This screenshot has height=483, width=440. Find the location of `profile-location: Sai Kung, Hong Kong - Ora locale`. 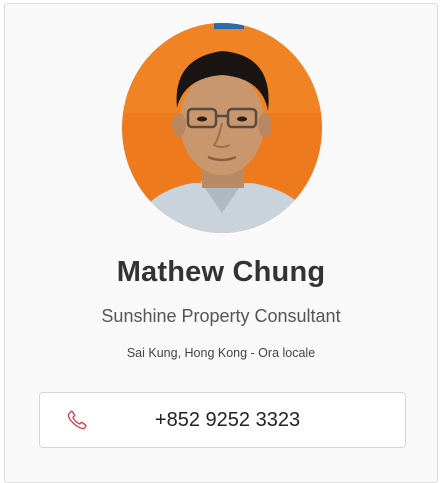

profile-location: Sai Kung, Hong Kong - Ora locale is located at coordinates (221, 353).